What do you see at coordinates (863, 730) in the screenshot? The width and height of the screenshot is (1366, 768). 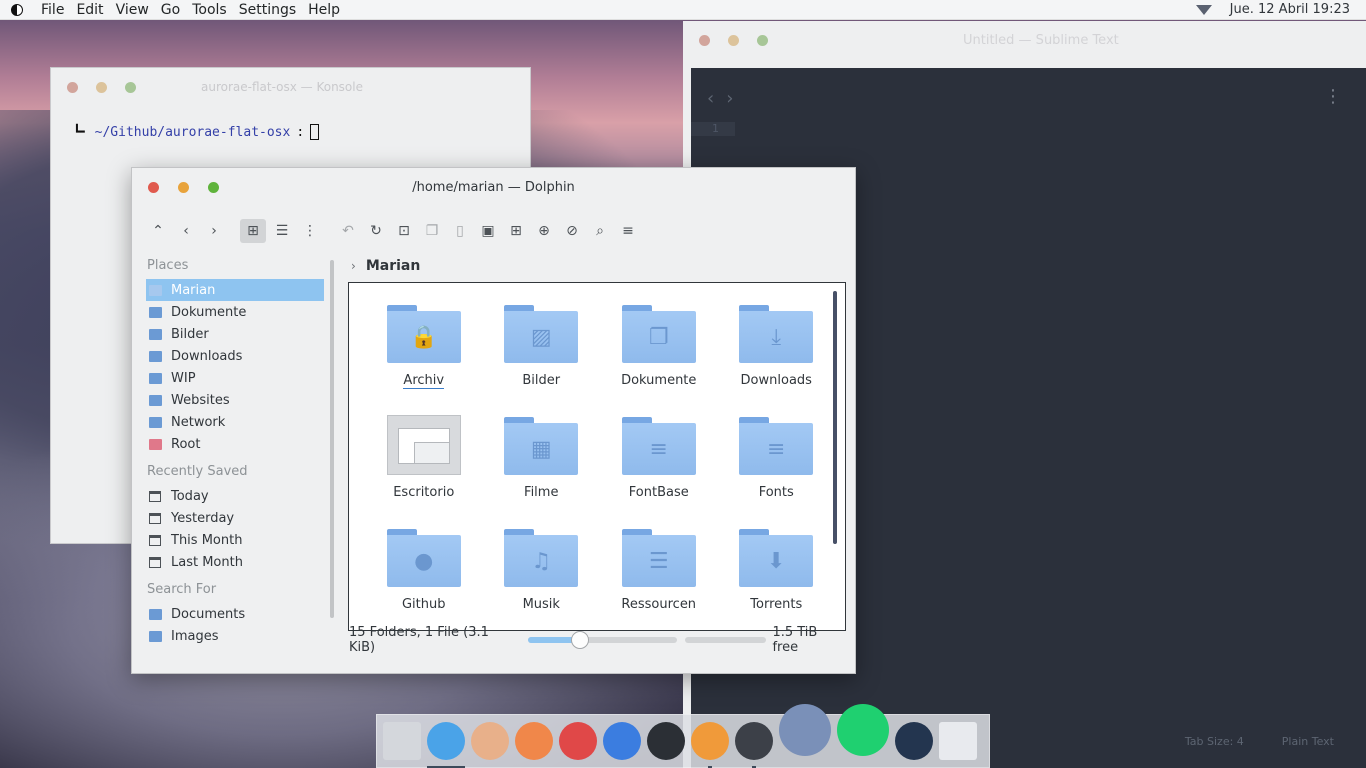 I see `spotify-app-icon` at bounding box center [863, 730].